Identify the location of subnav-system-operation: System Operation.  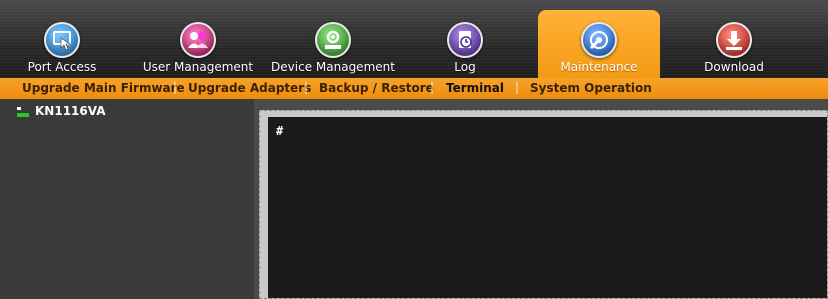
(591, 88).